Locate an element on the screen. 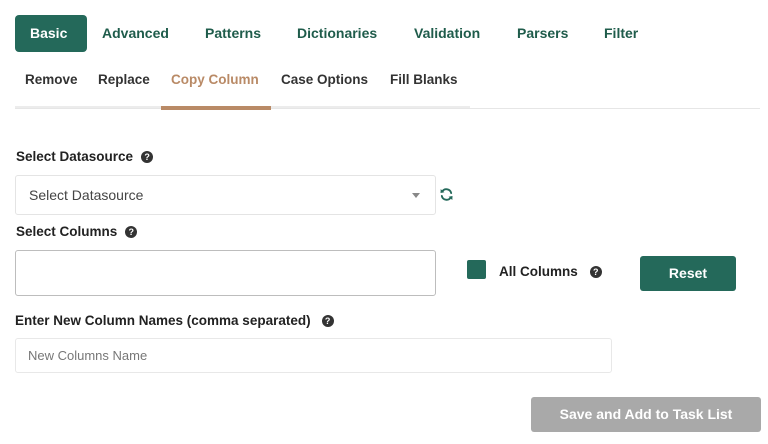 The height and width of the screenshot is (444, 768). new-column-names-input is located at coordinates (313, 355).